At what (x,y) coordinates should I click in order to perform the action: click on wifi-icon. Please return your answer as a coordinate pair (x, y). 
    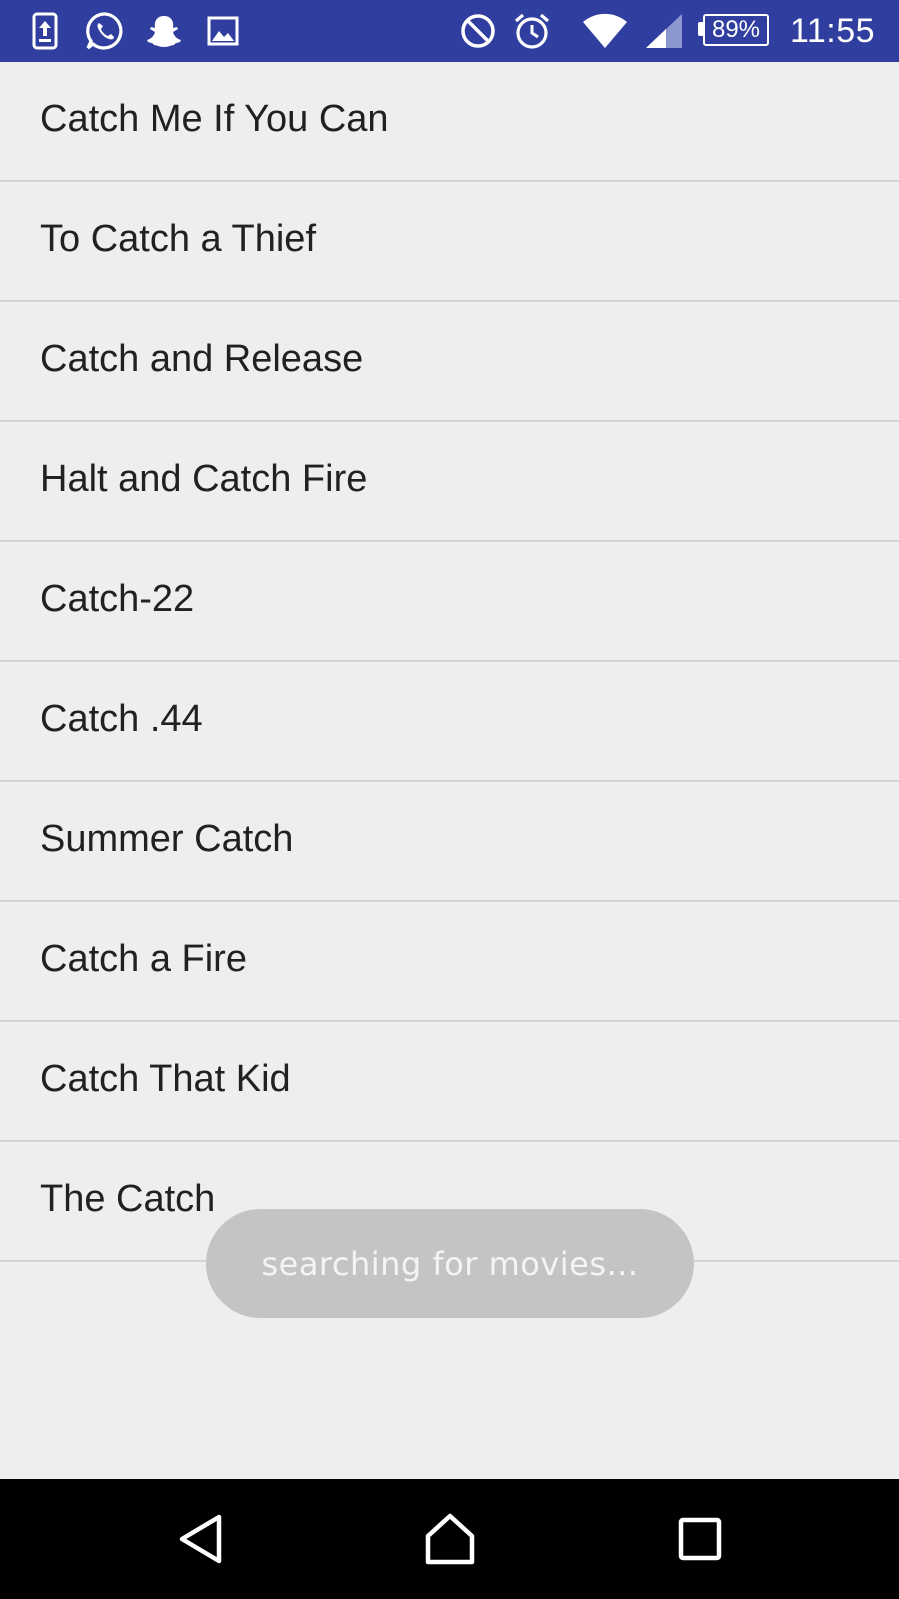
    Looking at the image, I should click on (605, 31).